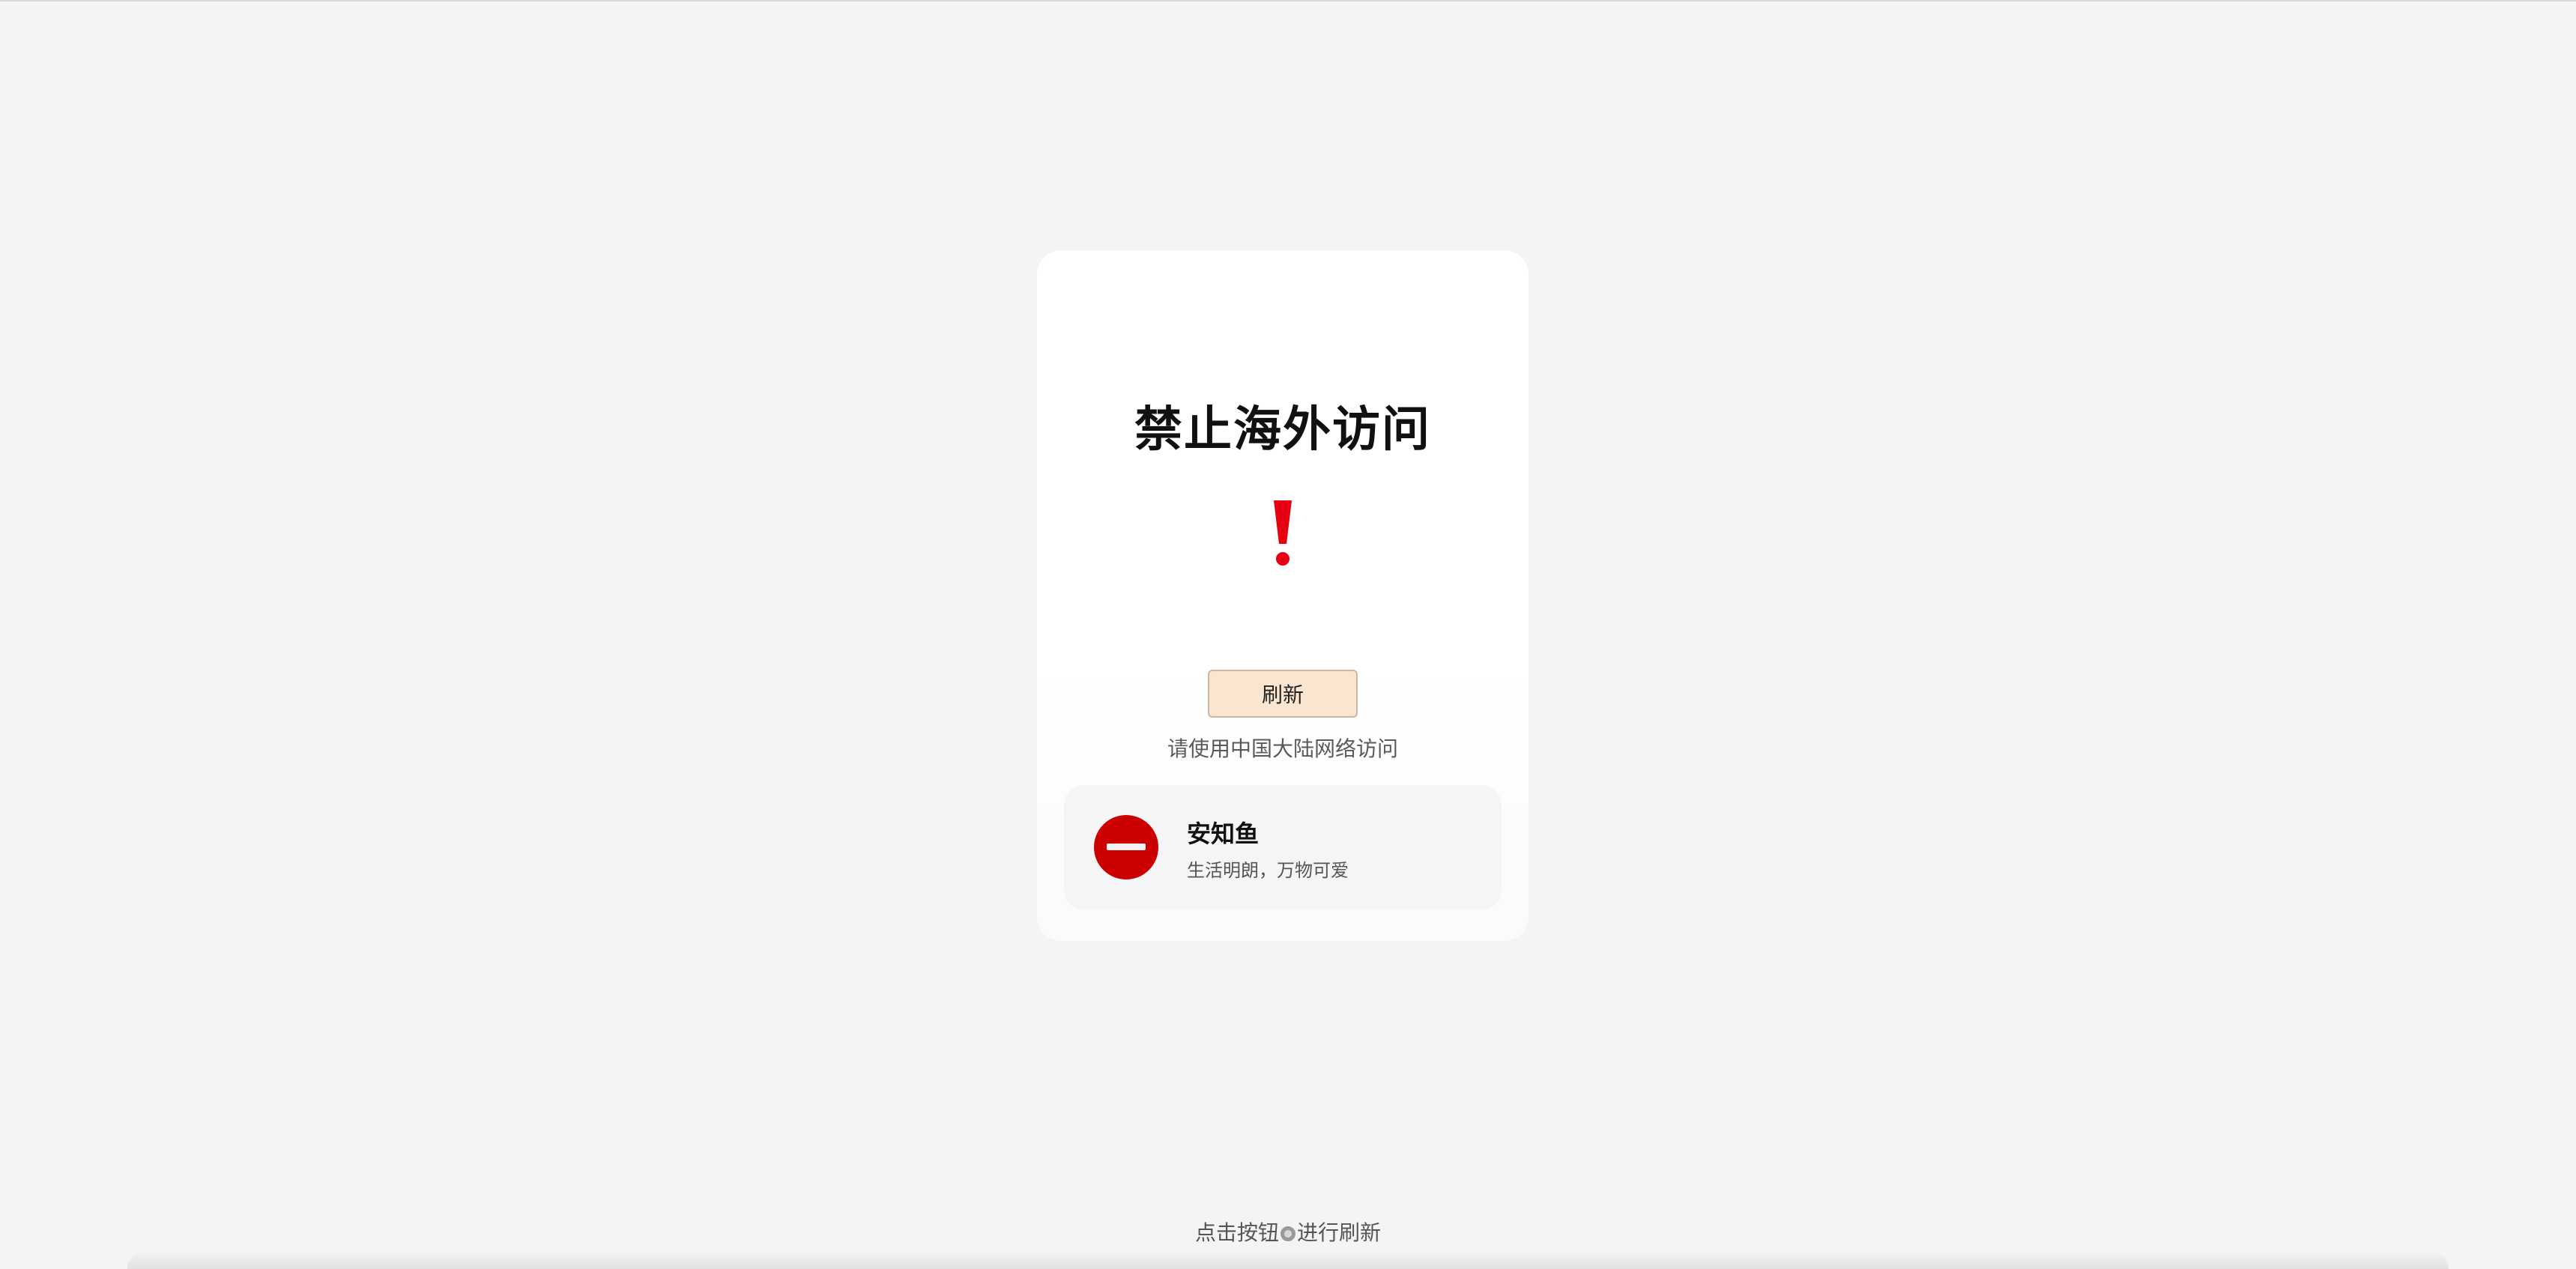 This screenshot has width=2576, height=1269. I want to click on access-hint: 请使用中国大陆网络访问, so click(1282, 748).